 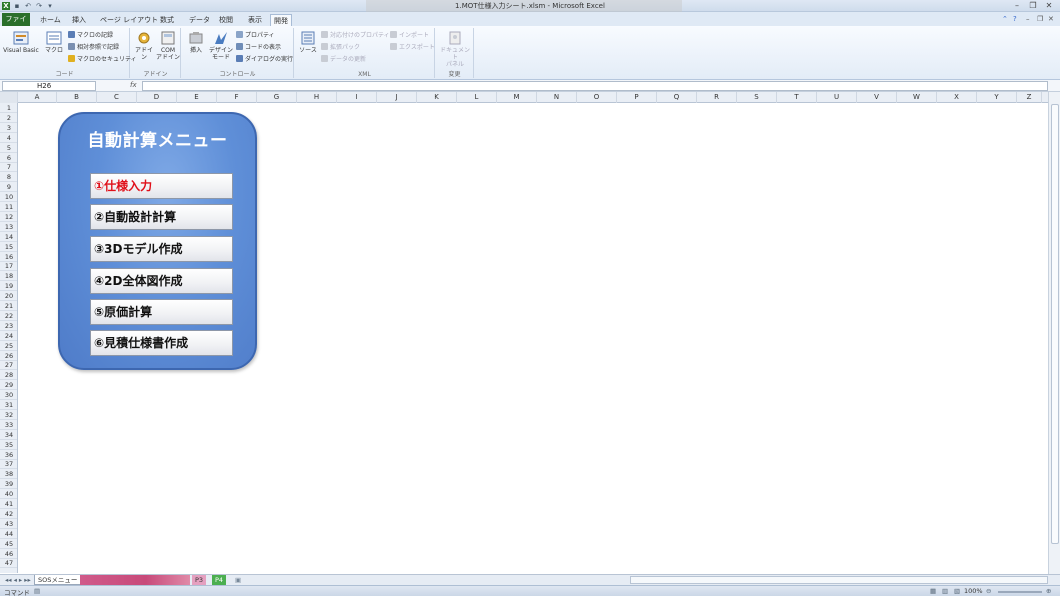 I want to click on row-header: 20, so click(x=8, y=296).